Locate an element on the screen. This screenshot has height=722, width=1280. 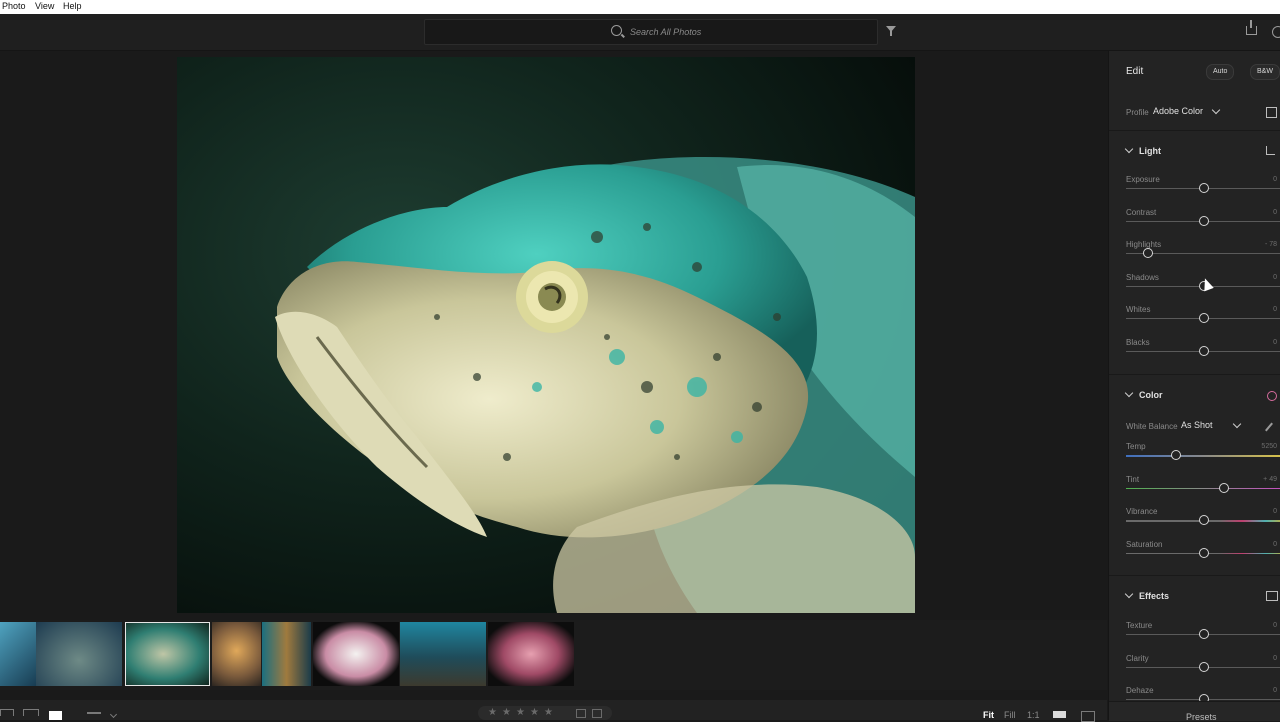
color-chevron-icon is located at coordinates (1129, 393).